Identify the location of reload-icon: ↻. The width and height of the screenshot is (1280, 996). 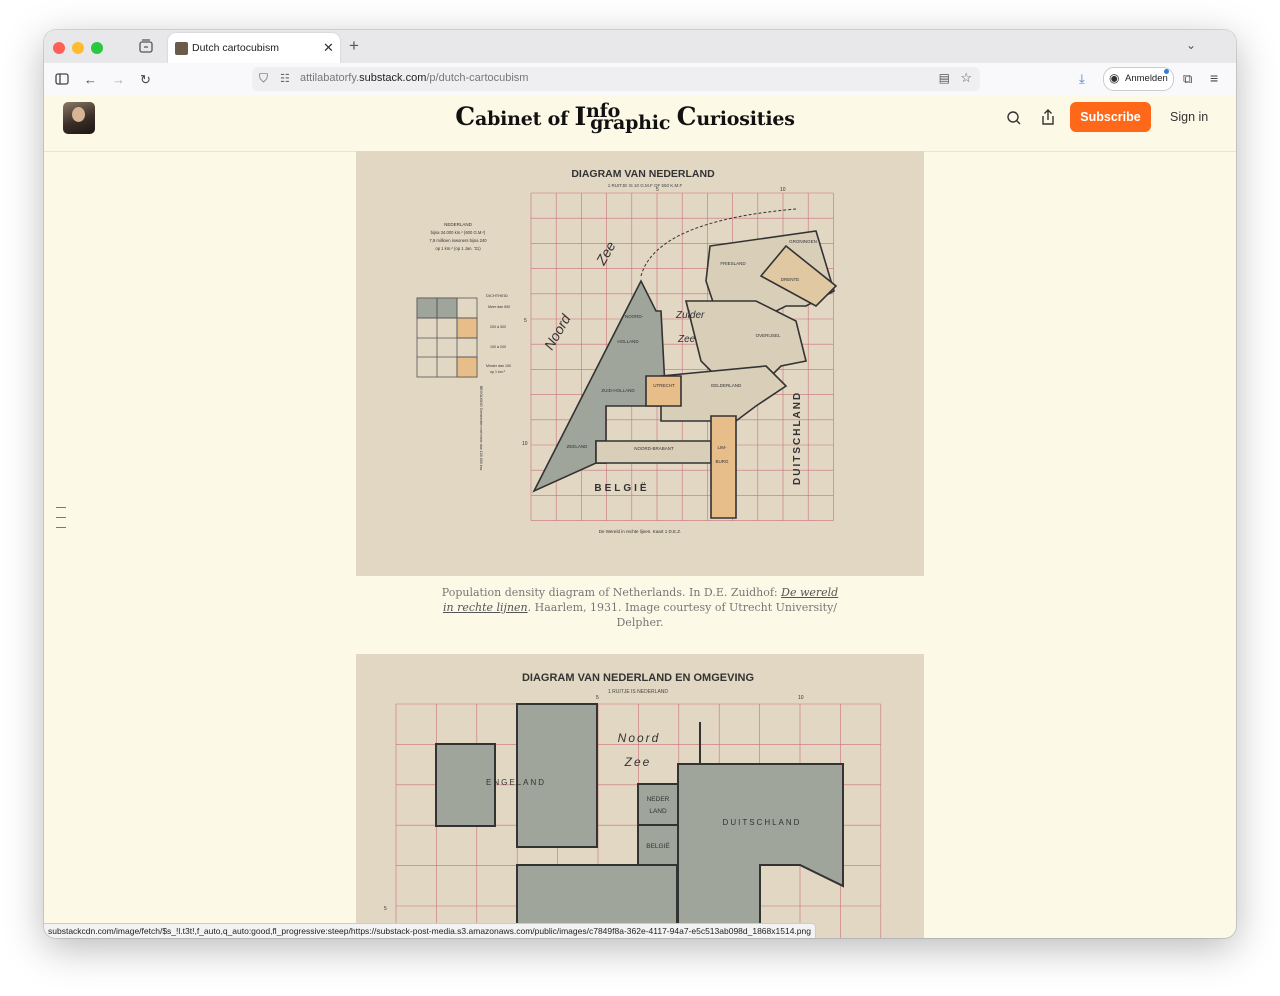
(145, 80).